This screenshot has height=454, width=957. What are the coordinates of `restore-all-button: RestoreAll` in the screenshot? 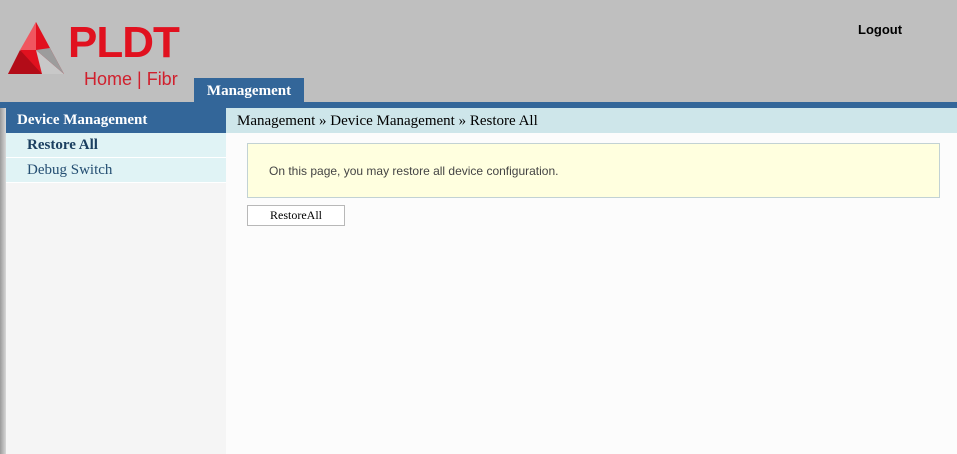 It's located at (296, 215).